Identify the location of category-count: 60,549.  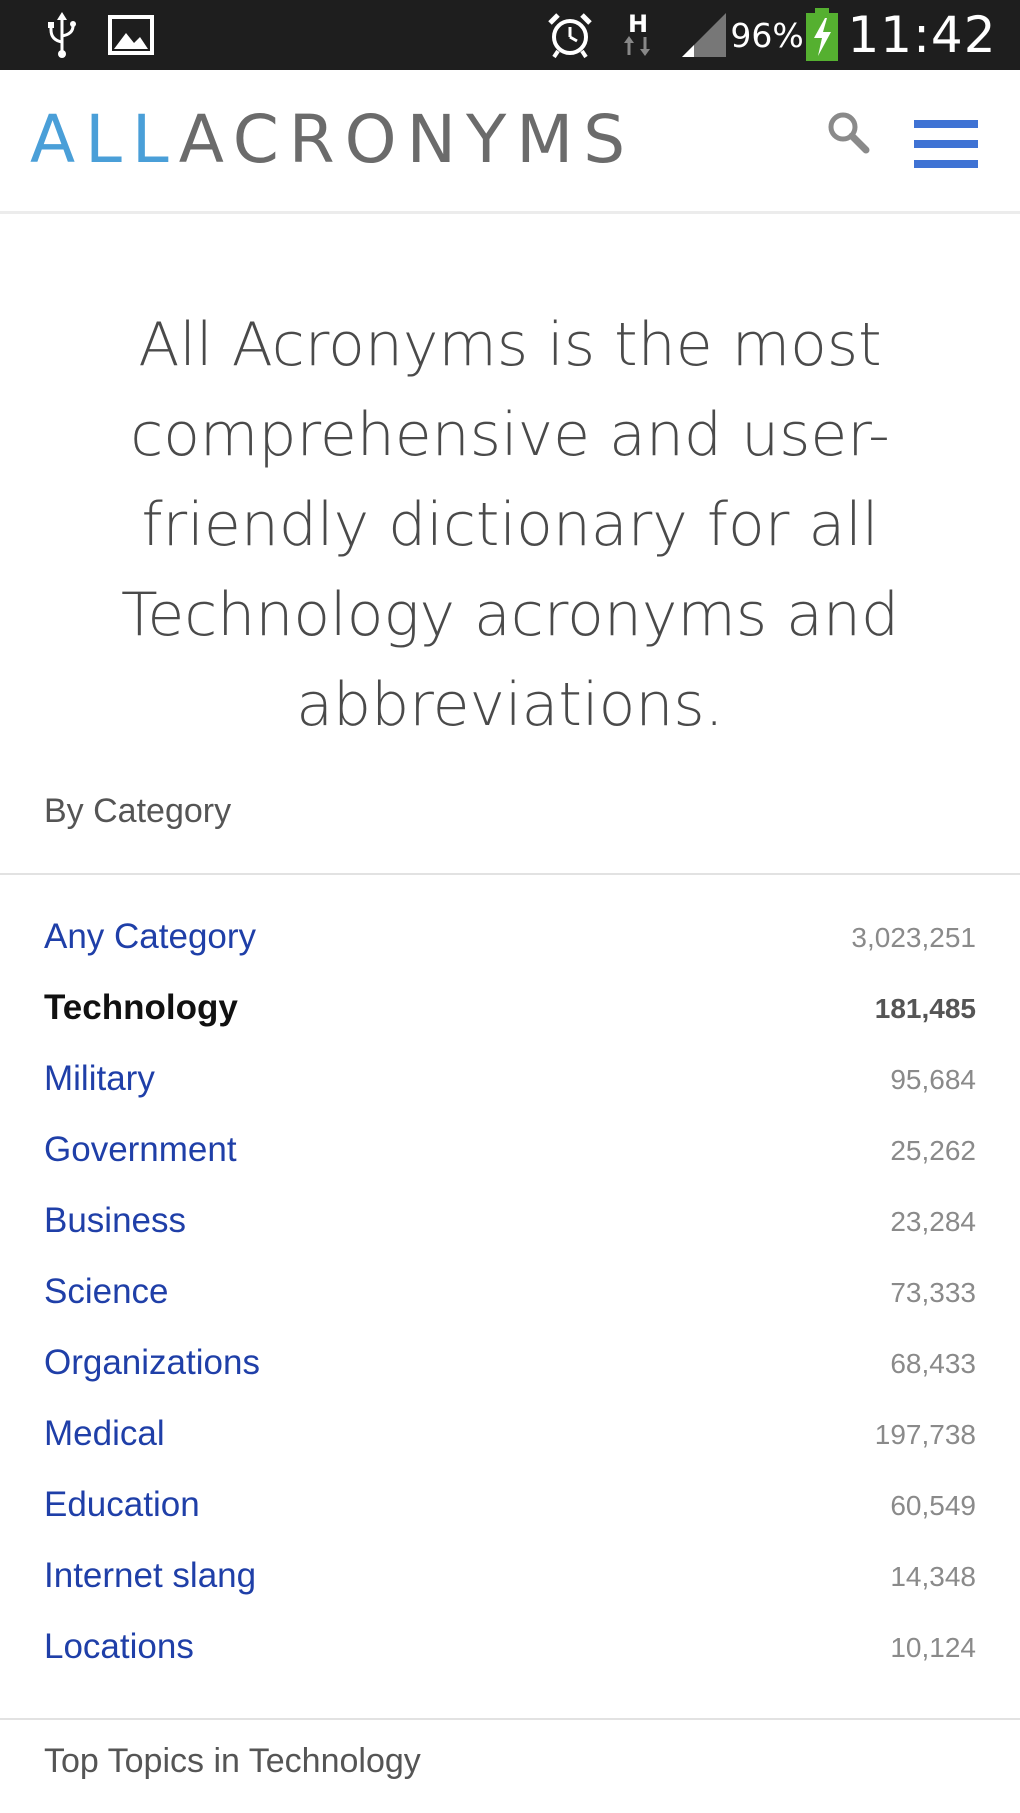
(933, 1505).